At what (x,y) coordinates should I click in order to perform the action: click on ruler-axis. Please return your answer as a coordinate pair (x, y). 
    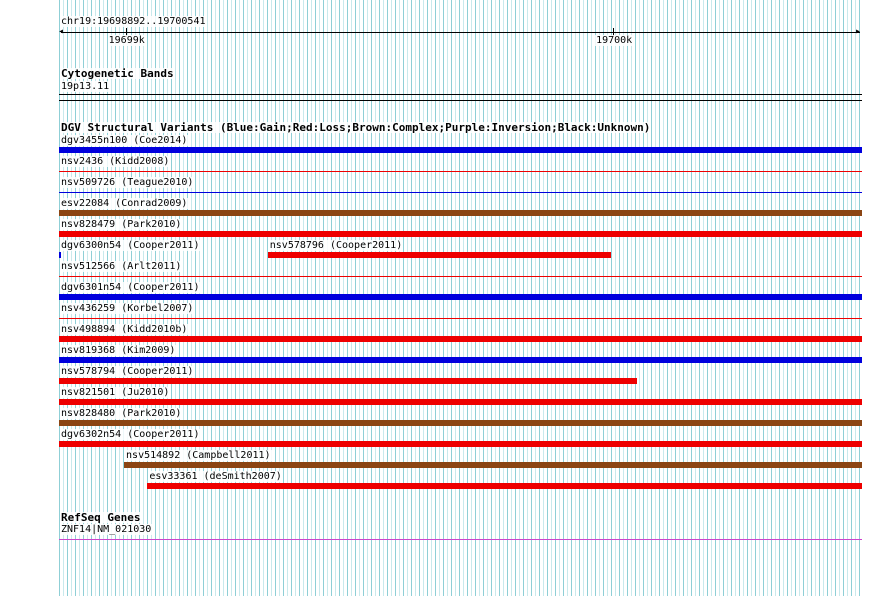
    Looking at the image, I should click on (460, 32).